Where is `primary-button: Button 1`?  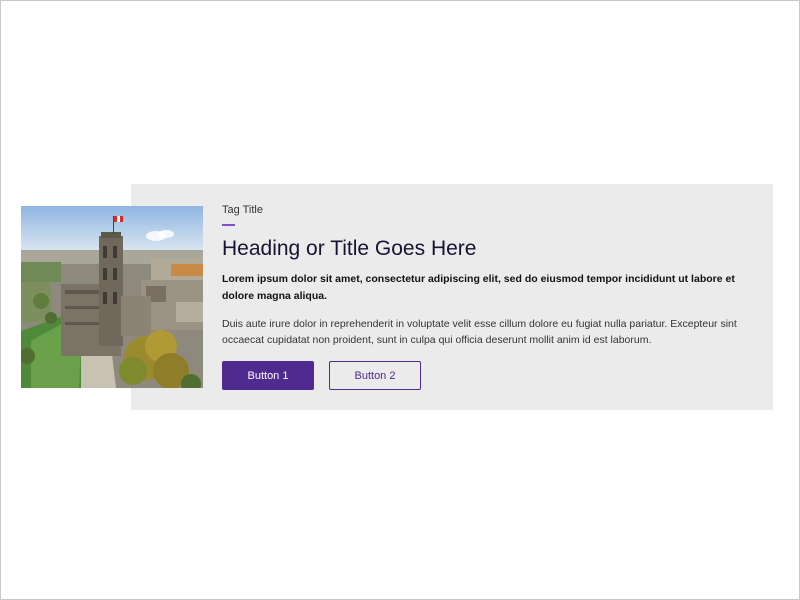 primary-button: Button 1 is located at coordinates (268, 375).